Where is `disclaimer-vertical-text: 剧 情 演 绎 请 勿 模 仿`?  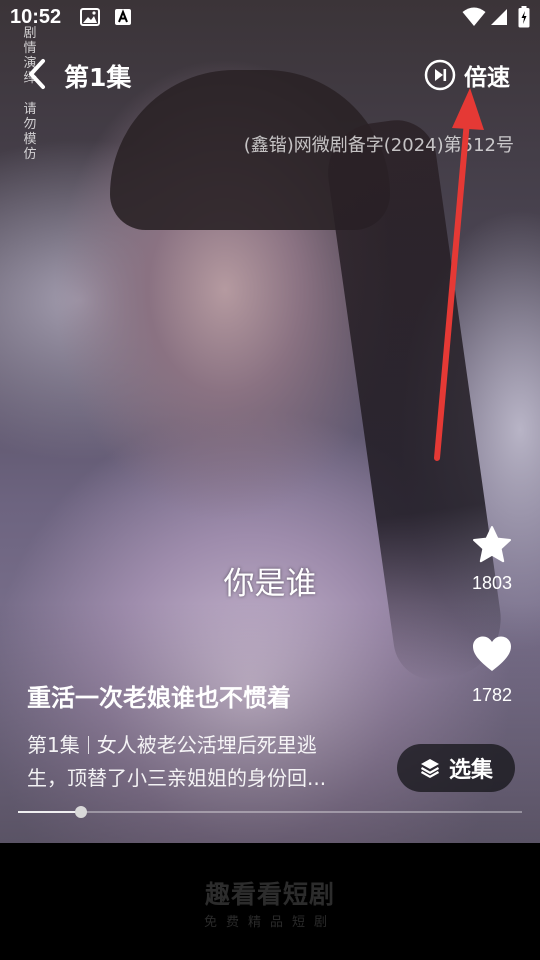
disclaimer-vertical-text: 剧 情 演 绎 请 勿 模 仿 is located at coordinates (30, 94).